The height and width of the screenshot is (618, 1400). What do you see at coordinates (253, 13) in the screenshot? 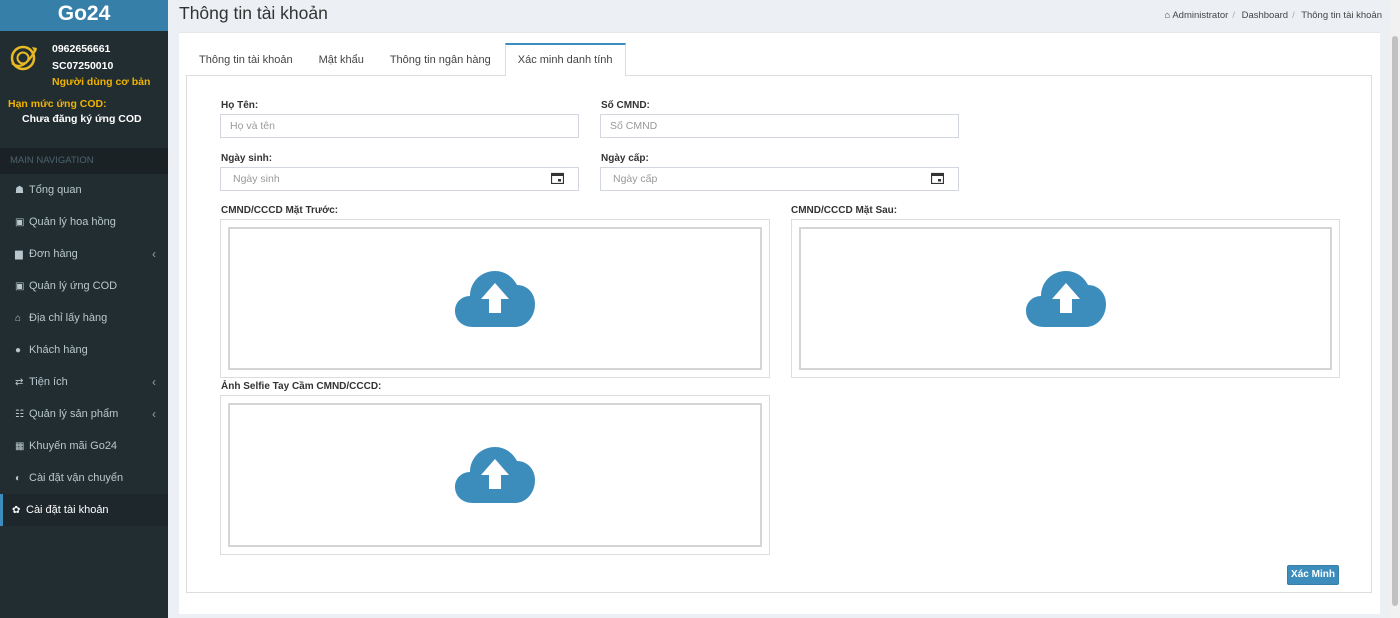
I see `page-title: Thông tin tài khoản` at bounding box center [253, 13].